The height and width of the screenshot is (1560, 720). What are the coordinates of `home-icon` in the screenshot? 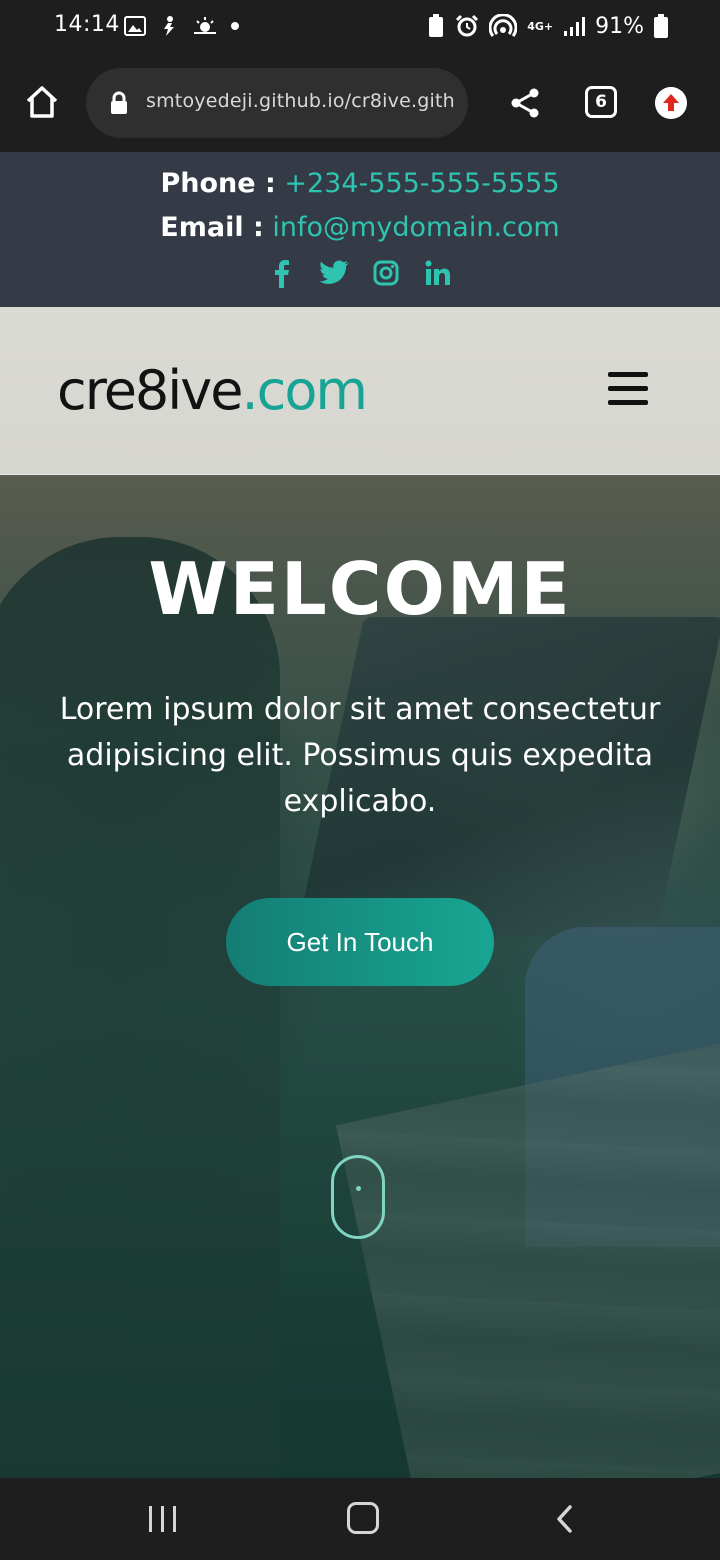 It's located at (42, 102).